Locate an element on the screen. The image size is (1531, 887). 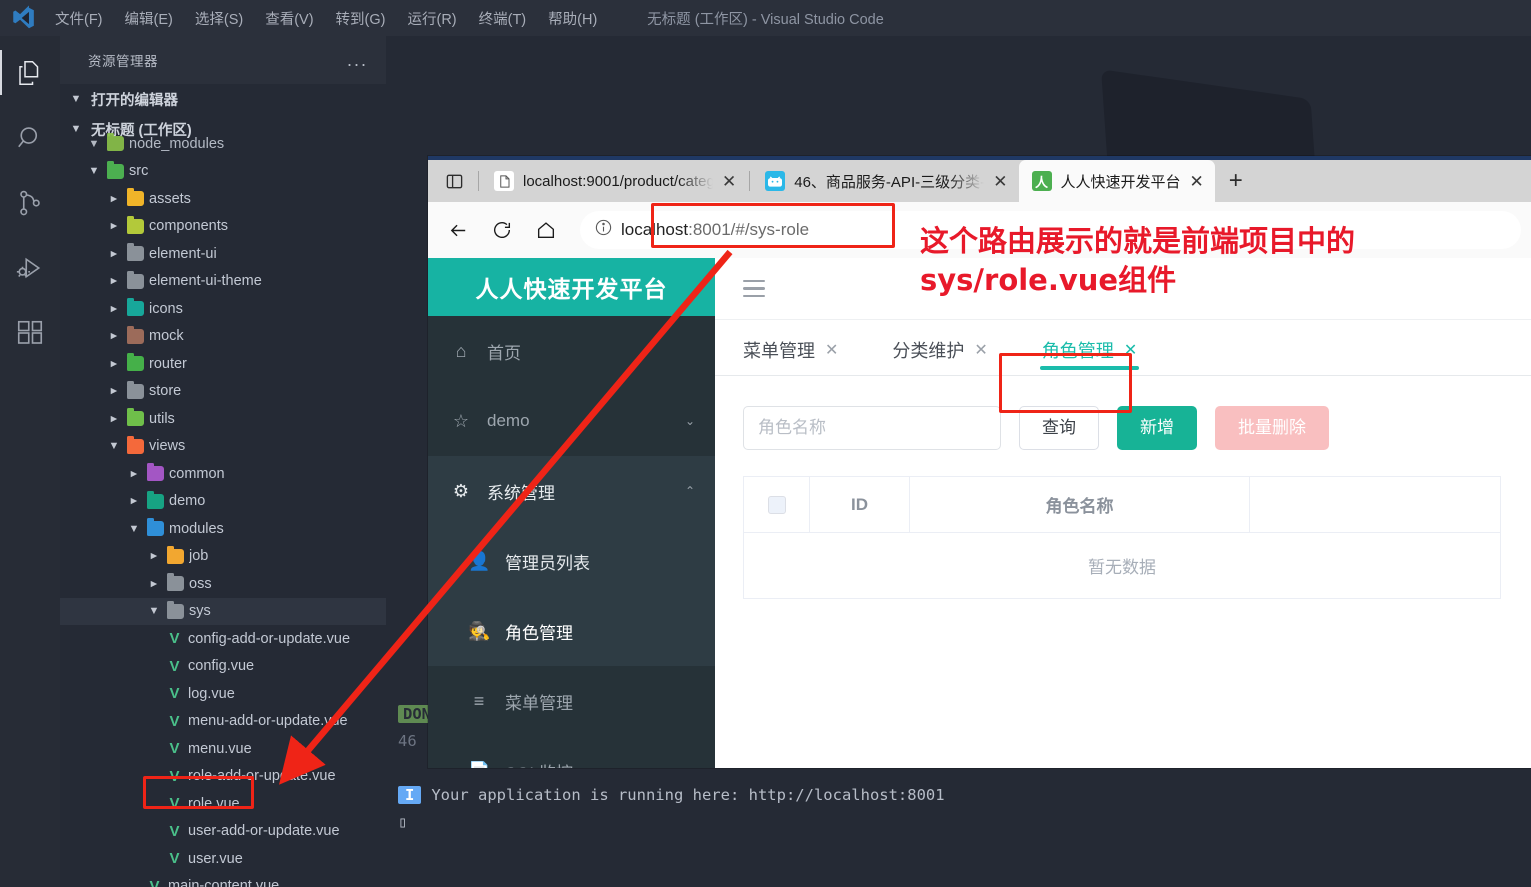
tree-folder: ▼ router is located at coordinates (223, 364).